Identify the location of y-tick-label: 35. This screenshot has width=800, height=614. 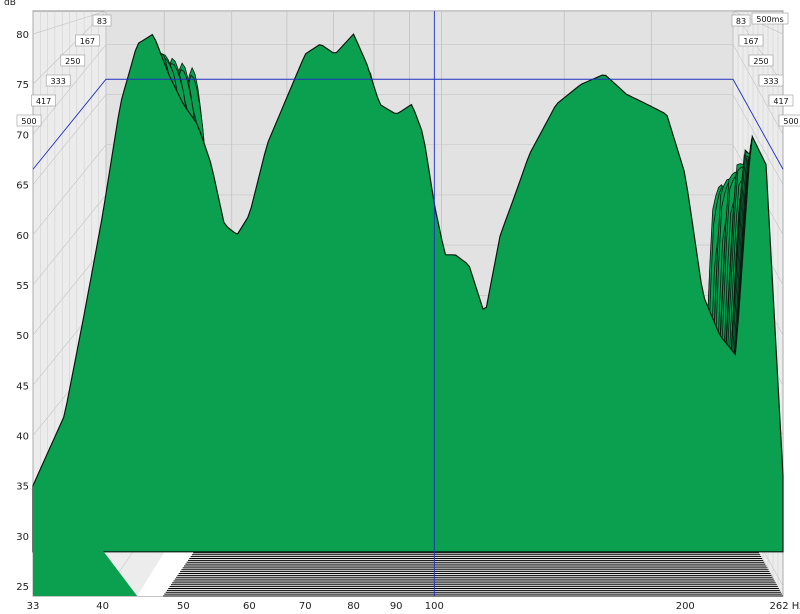
(22, 487).